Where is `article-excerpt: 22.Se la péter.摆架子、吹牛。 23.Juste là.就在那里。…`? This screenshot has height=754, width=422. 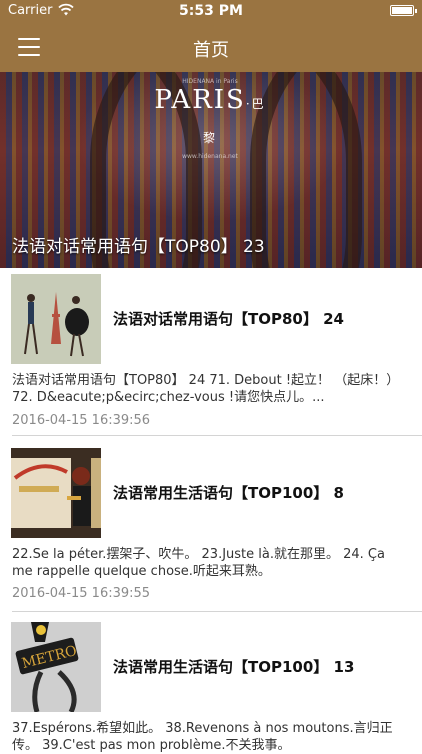 article-excerpt: 22.Se la péter.摆架子、吹牛。 23.Juste là.就在那里。… is located at coordinates (198, 563).